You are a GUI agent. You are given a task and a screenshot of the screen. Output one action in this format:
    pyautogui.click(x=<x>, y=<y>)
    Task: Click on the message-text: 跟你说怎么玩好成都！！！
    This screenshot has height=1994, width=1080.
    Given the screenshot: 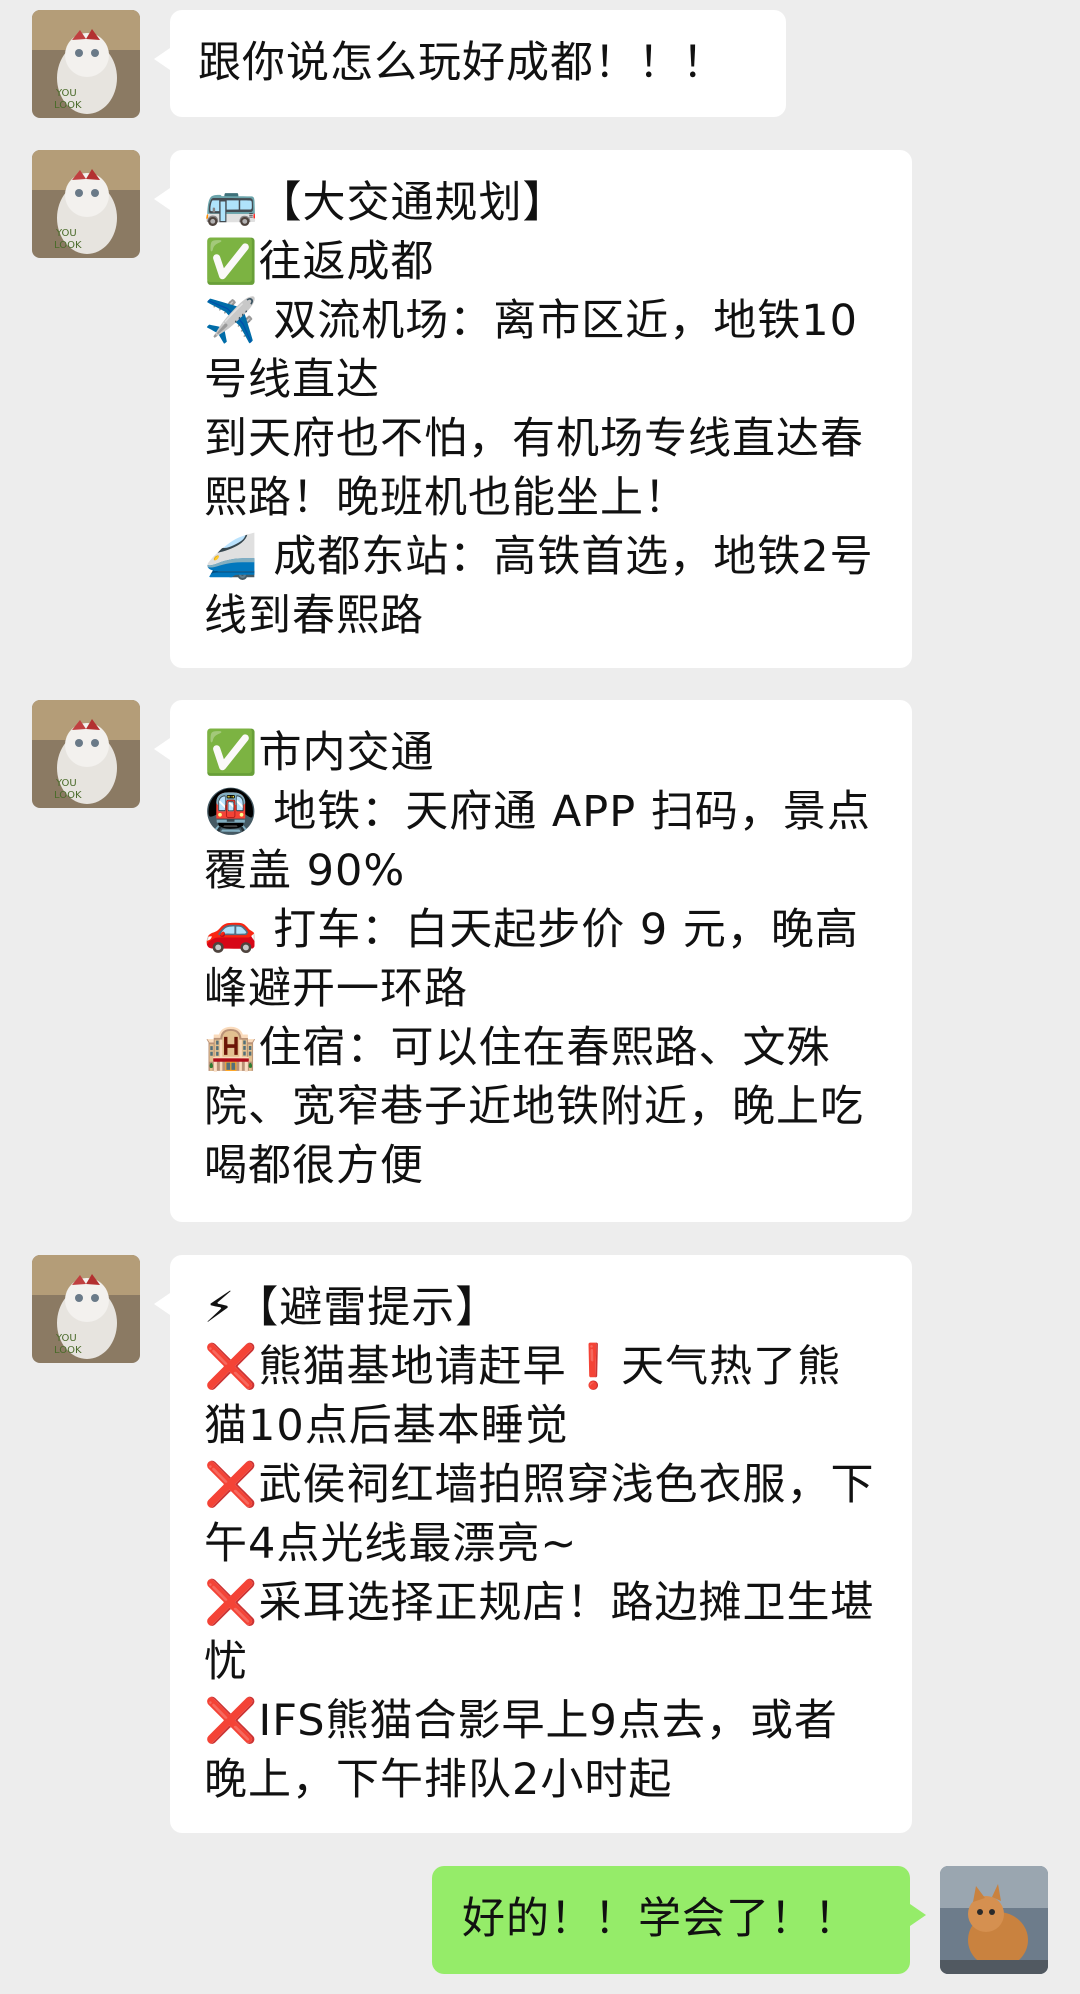 What is the action you would take?
    pyautogui.click(x=462, y=63)
    